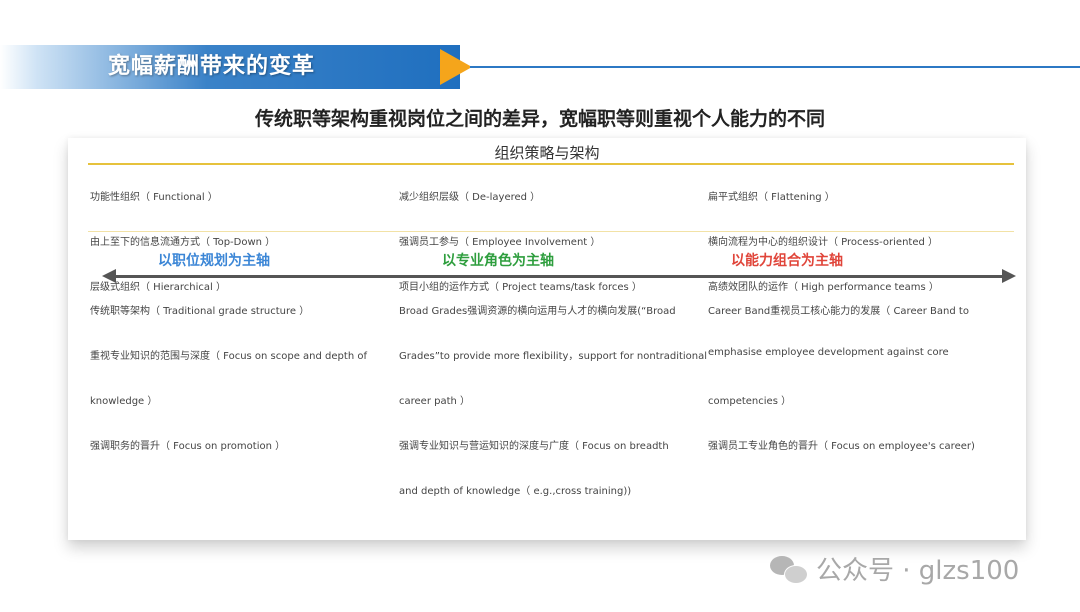 The image size is (1080, 612). Describe the element at coordinates (558, 276) in the screenshot. I see `axis-line` at that location.